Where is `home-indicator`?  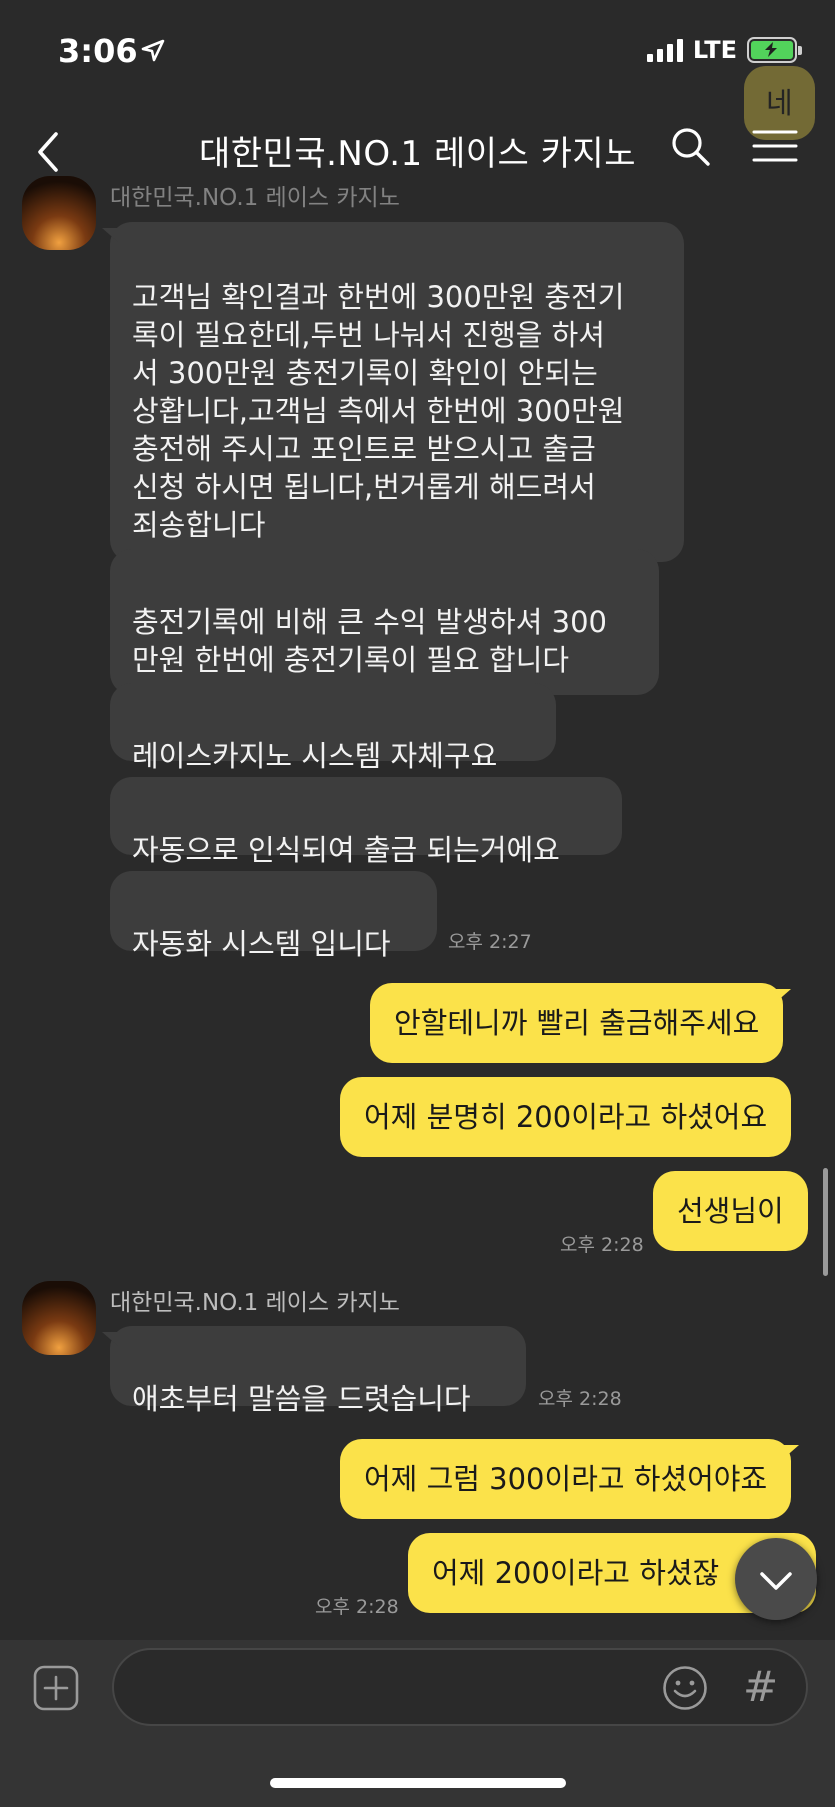 home-indicator is located at coordinates (418, 1783).